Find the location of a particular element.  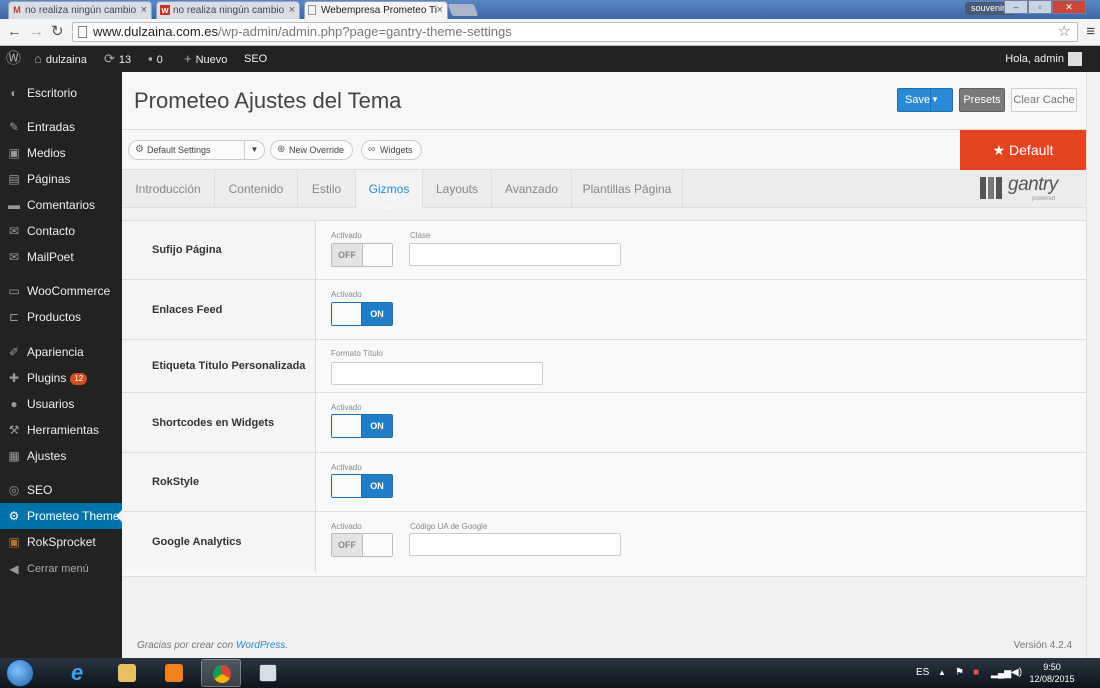

site-name-link: ⌂ dulzaina is located at coordinates (60, 59).